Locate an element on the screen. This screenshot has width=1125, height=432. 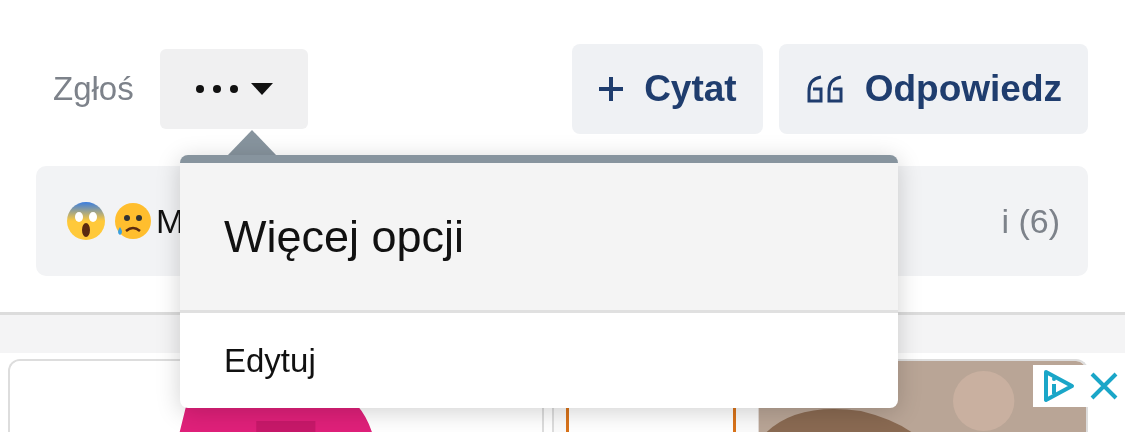
menu-title: Więcej opcji is located at coordinates (344, 236).